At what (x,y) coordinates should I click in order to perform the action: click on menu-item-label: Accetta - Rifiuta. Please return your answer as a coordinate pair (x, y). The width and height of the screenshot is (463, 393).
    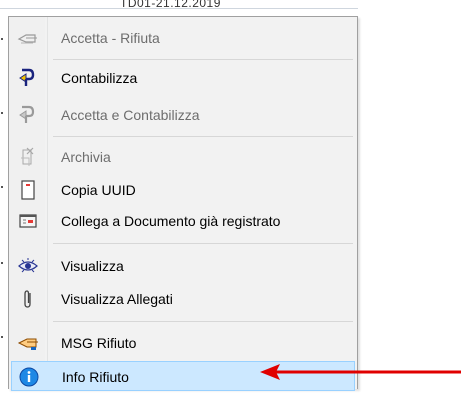
    Looking at the image, I should click on (110, 38).